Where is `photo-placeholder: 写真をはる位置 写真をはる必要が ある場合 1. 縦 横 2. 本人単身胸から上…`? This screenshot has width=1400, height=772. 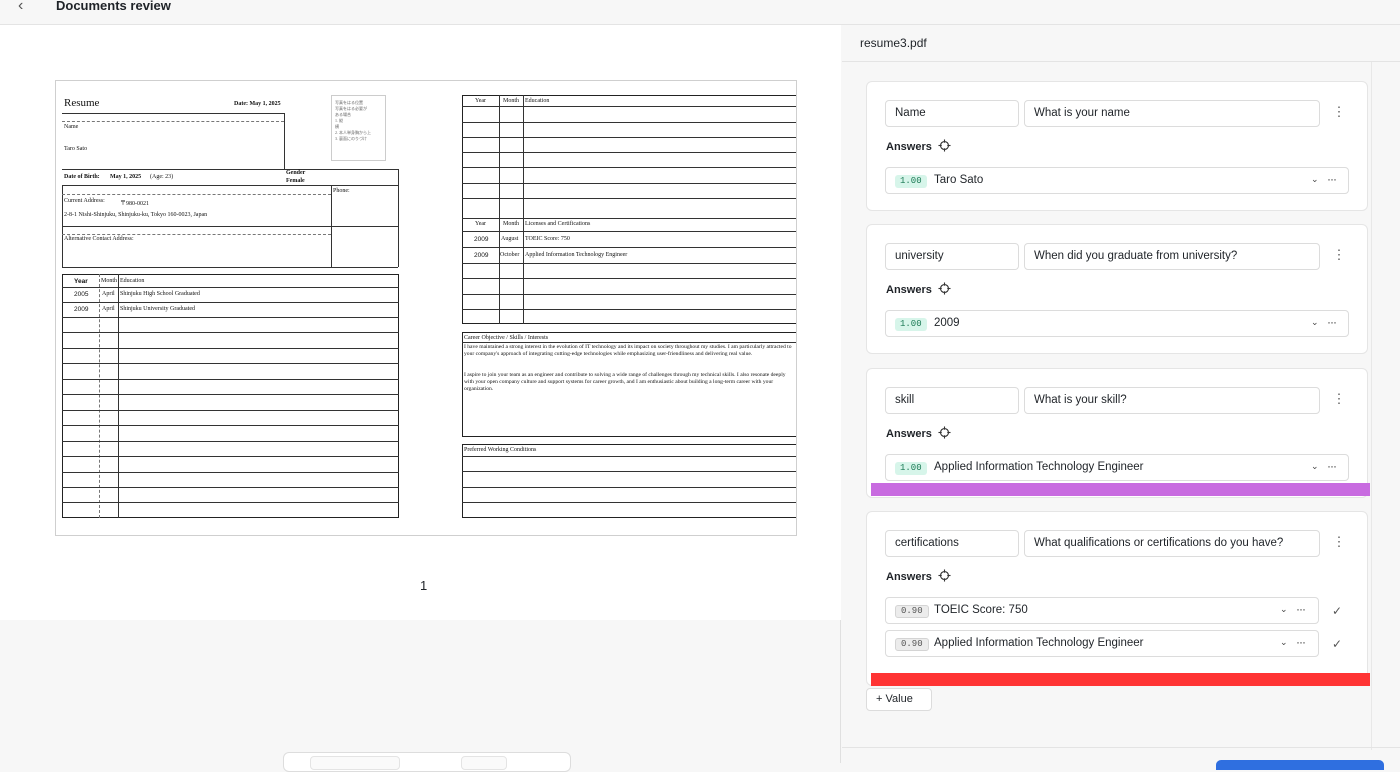
photo-placeholder: 写真をはる位置 写真をはる必要が ある場合 1. 縦 横 2. 本人単身胸から上… is located at coordinates (358, 128).